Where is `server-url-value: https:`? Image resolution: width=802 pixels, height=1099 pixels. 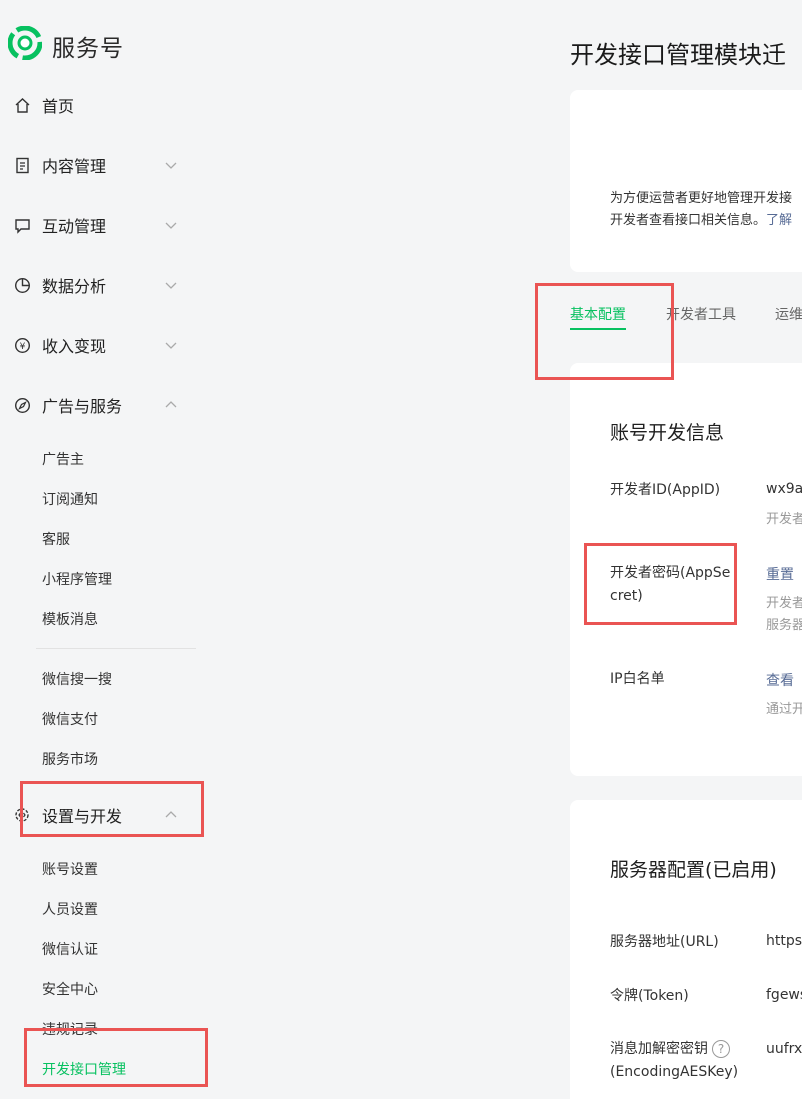
server-url-value: https: is located at coordinates (784, 941).